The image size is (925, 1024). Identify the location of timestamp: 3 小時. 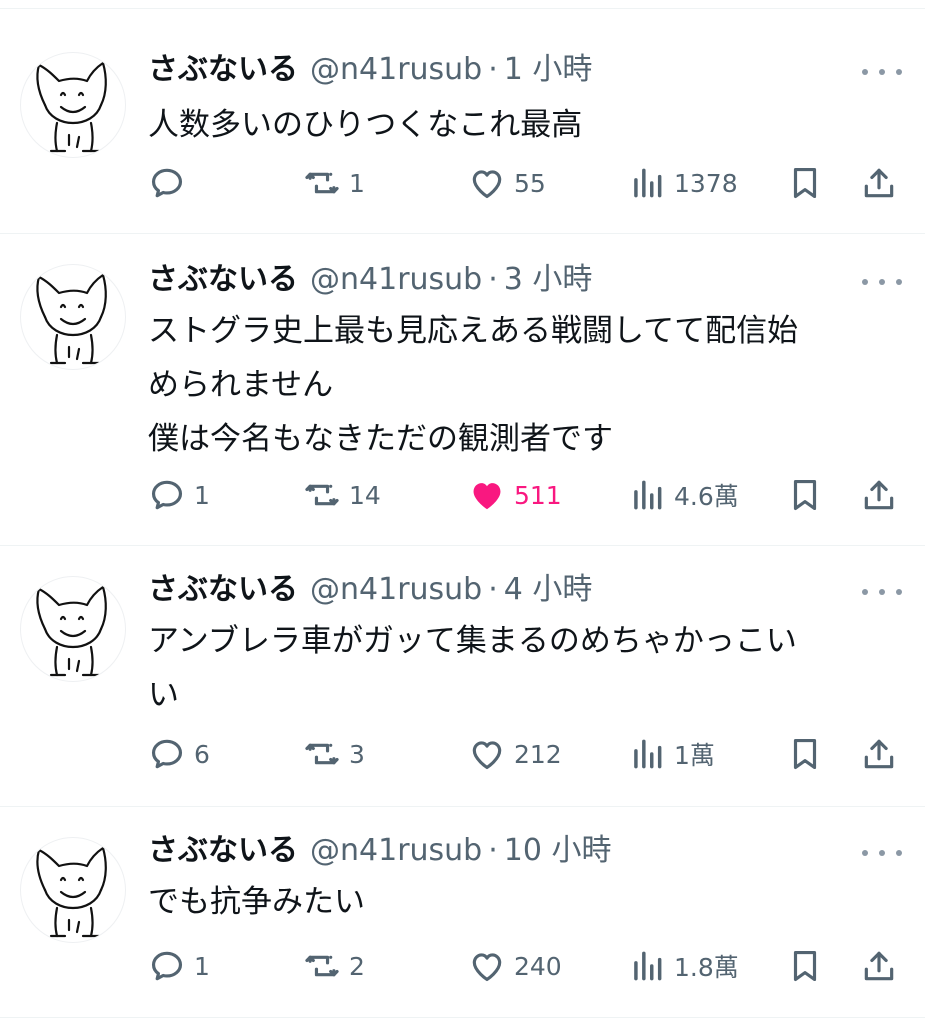
(548, 280).